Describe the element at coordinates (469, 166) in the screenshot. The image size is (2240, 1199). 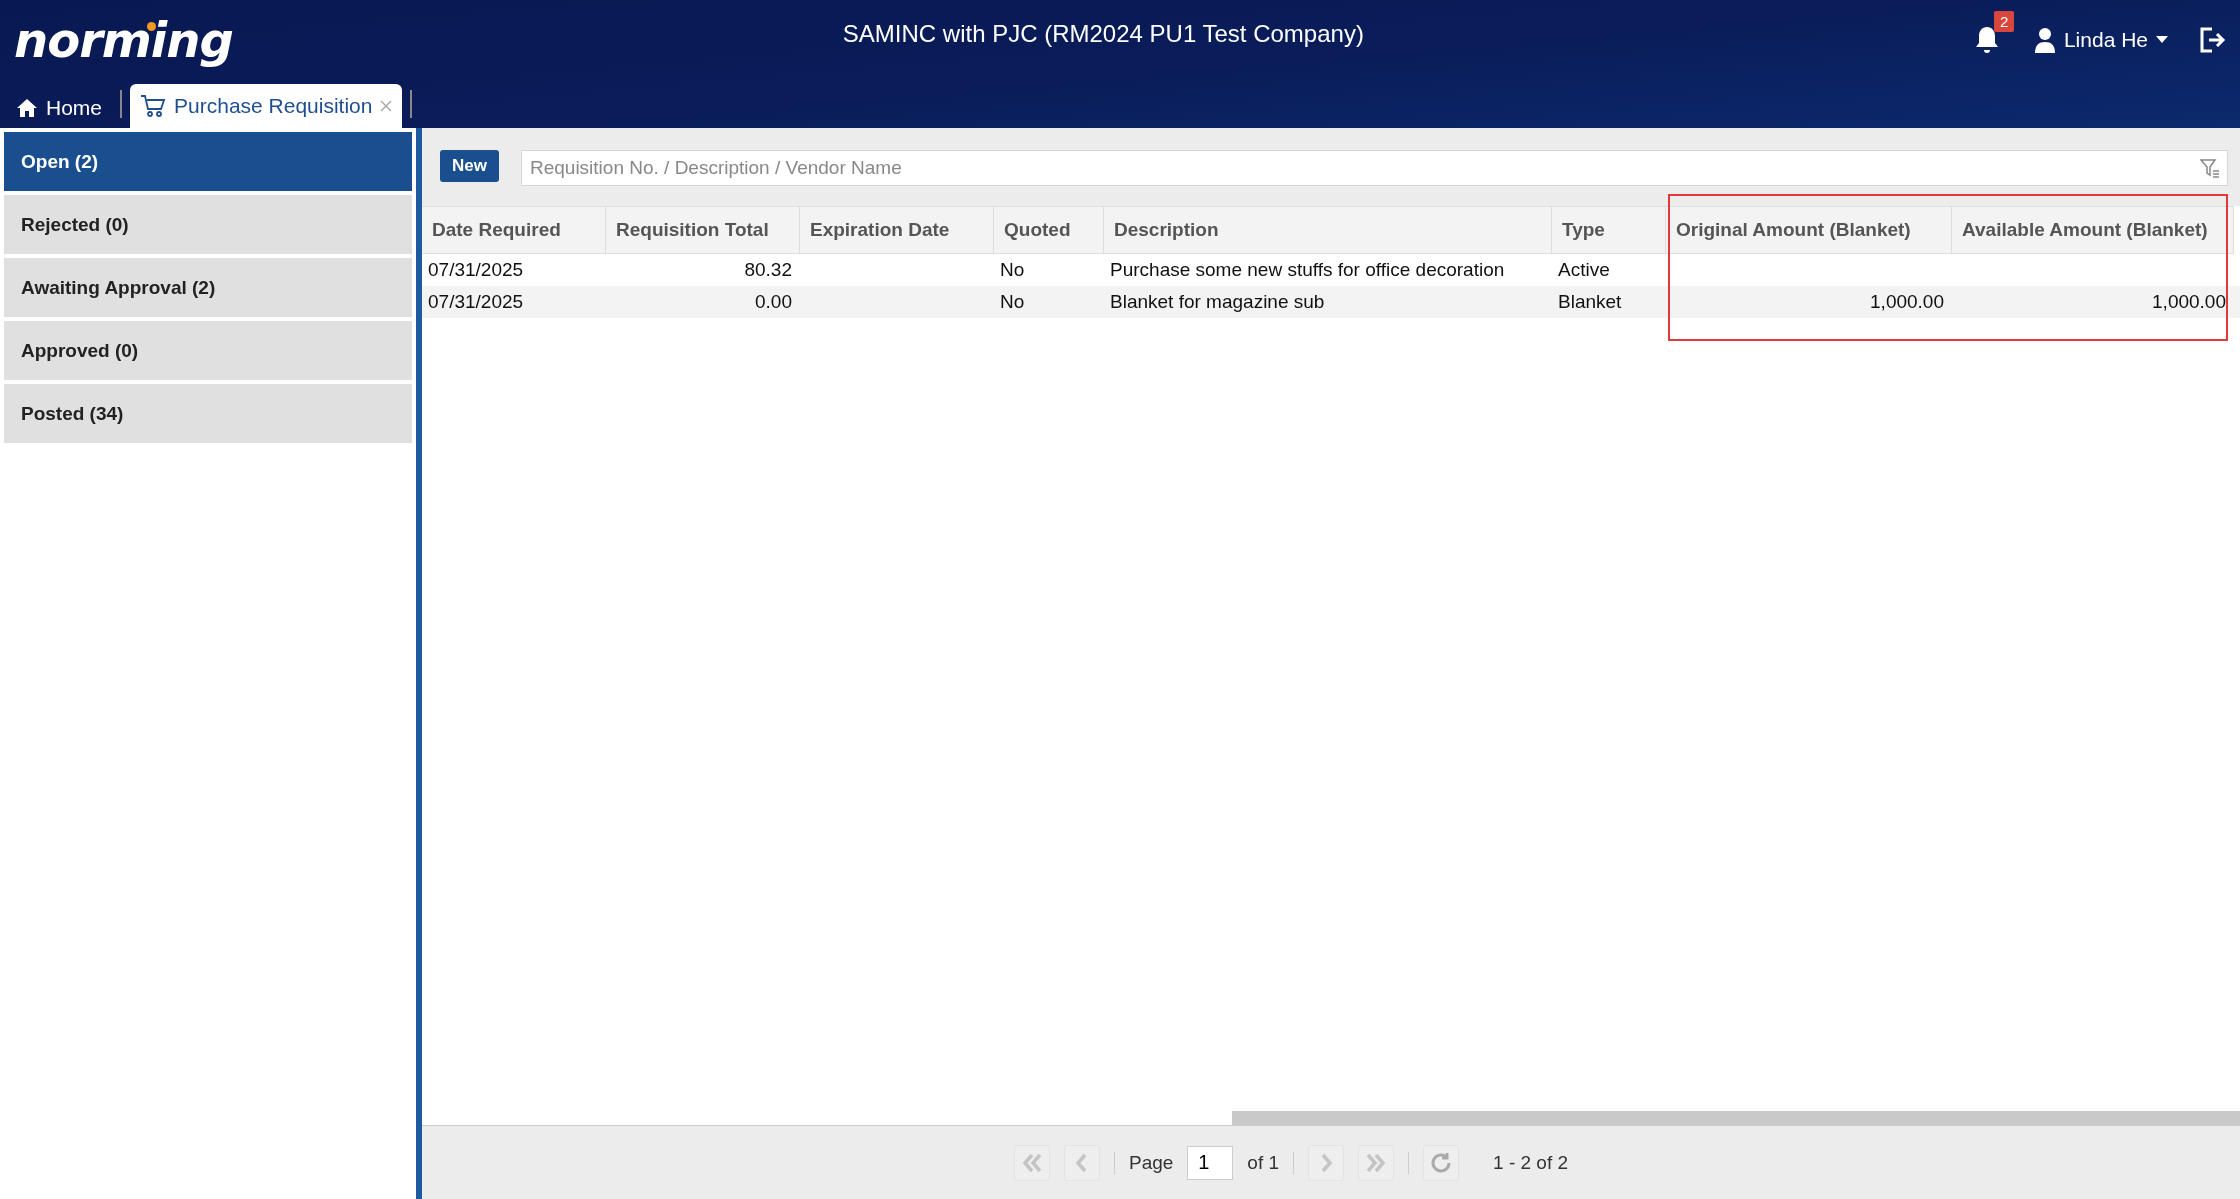
I see `new-button: New` at that location.